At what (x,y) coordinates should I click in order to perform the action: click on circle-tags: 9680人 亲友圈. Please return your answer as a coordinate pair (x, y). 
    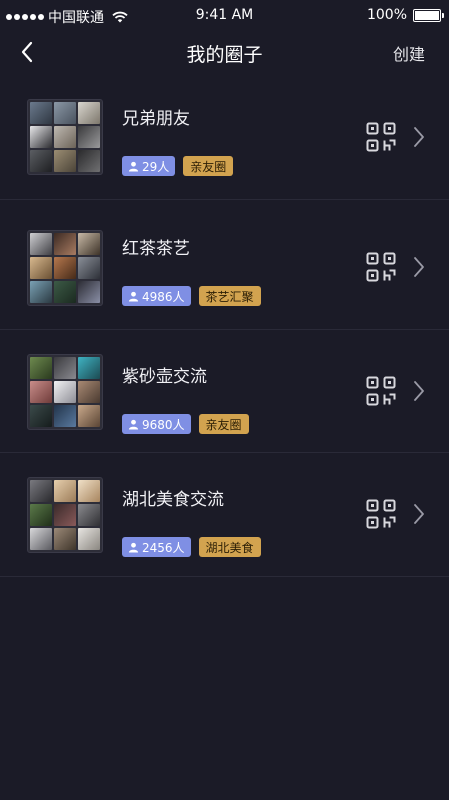
    Looking at the image, I should click on (185, 424).